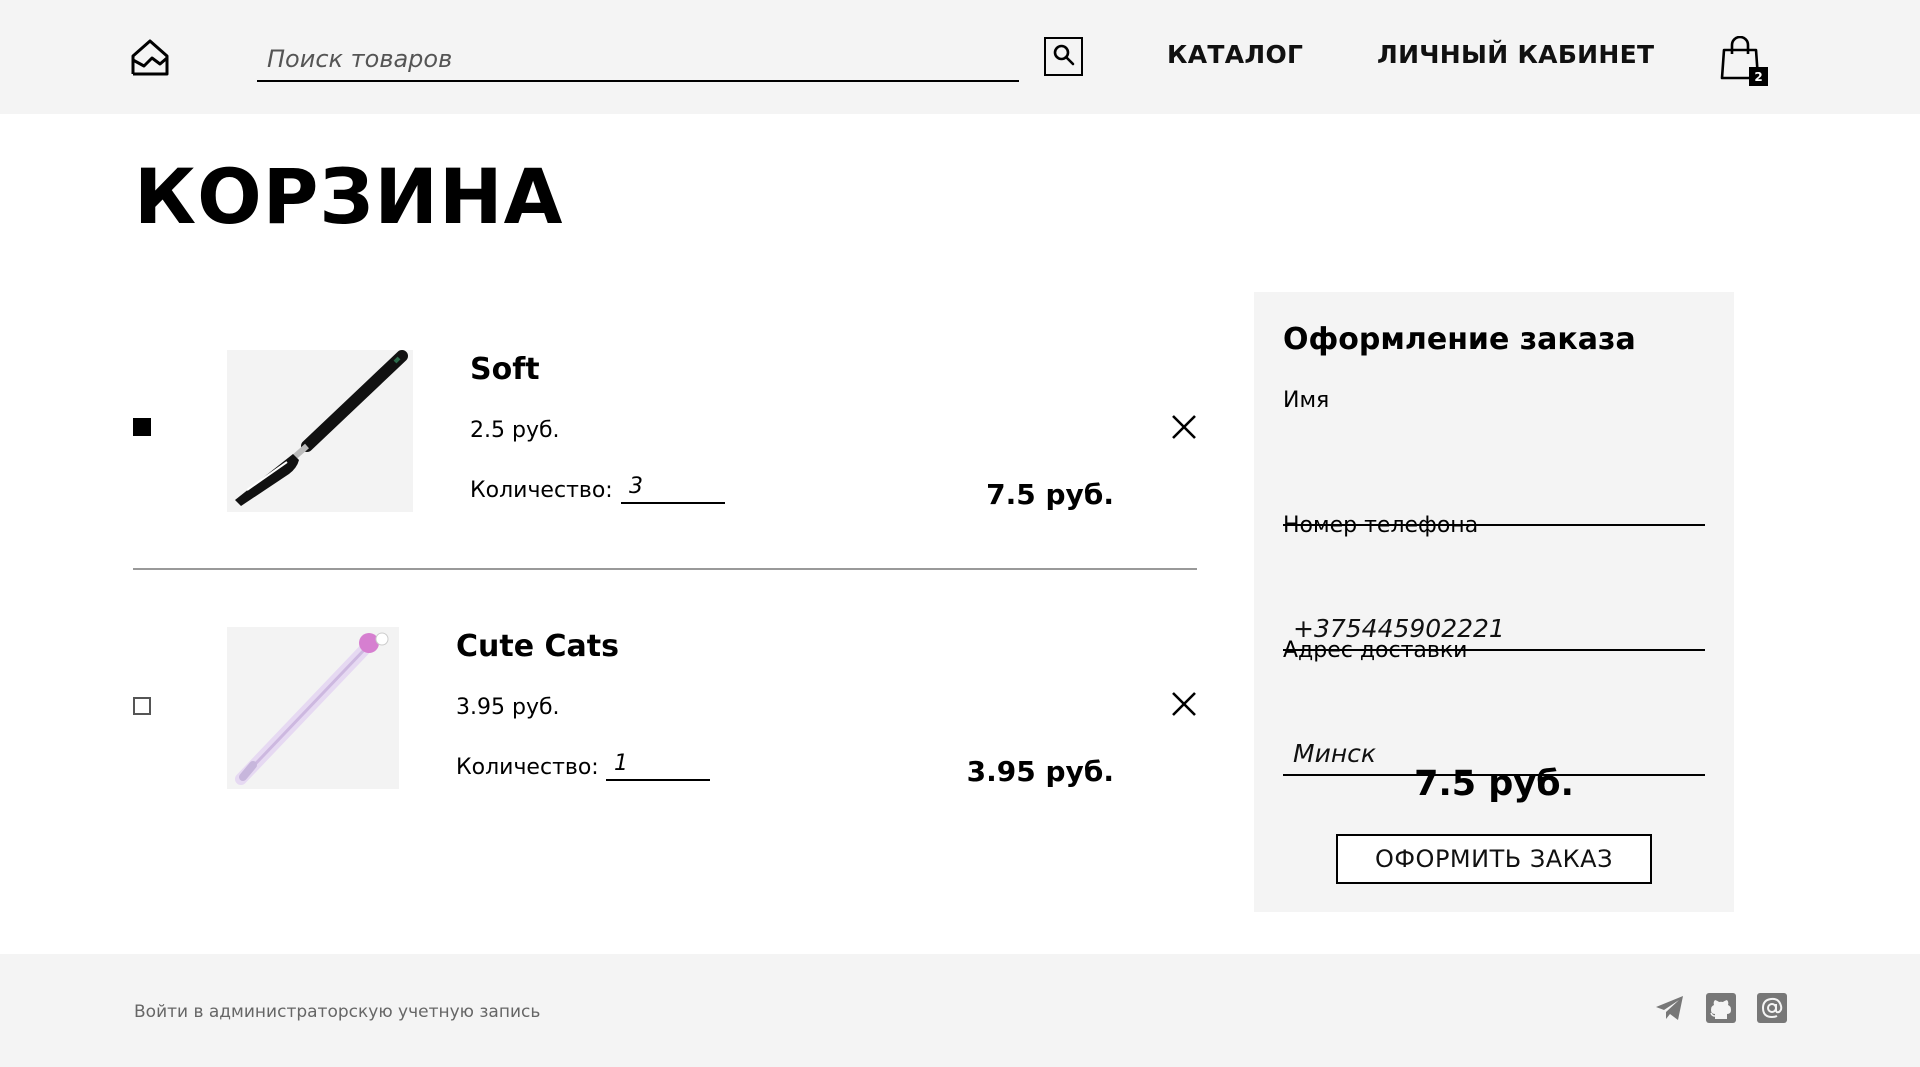 This screenshot has width=1920, height=1067. What do you see at coordinates (1515, 54) in the screenshot?
I see `nav-account-link: ЛИЧНЫЙ КАБИНЕТ` at bounding box center [1515, 54].